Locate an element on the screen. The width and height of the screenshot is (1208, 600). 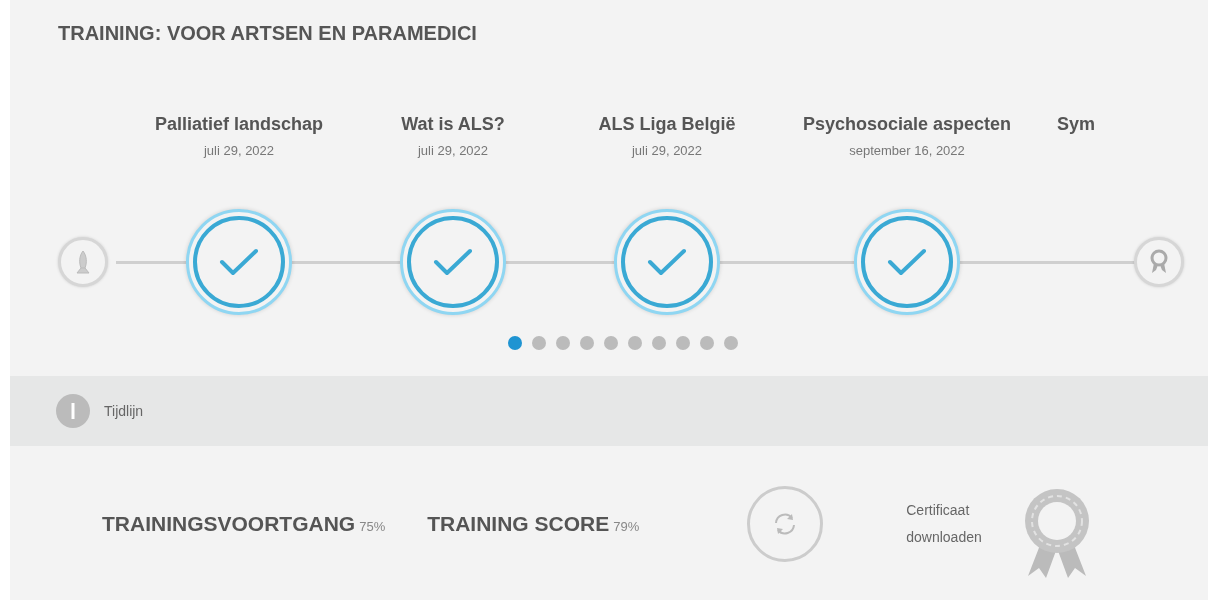
section-label: Tijdlijn is located at coordinates (124, 411).